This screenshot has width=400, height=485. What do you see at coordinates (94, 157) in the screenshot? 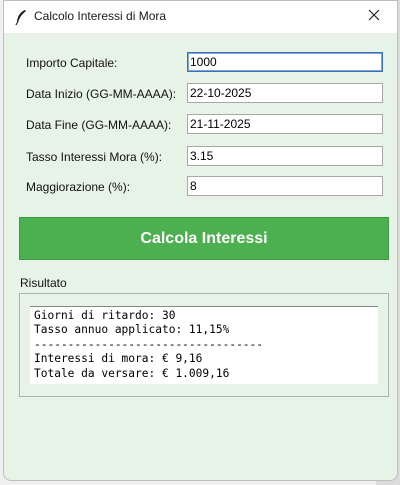
I see `rate-label: Tasso Interessi Mora (%):` at bounding box center [94, 157].